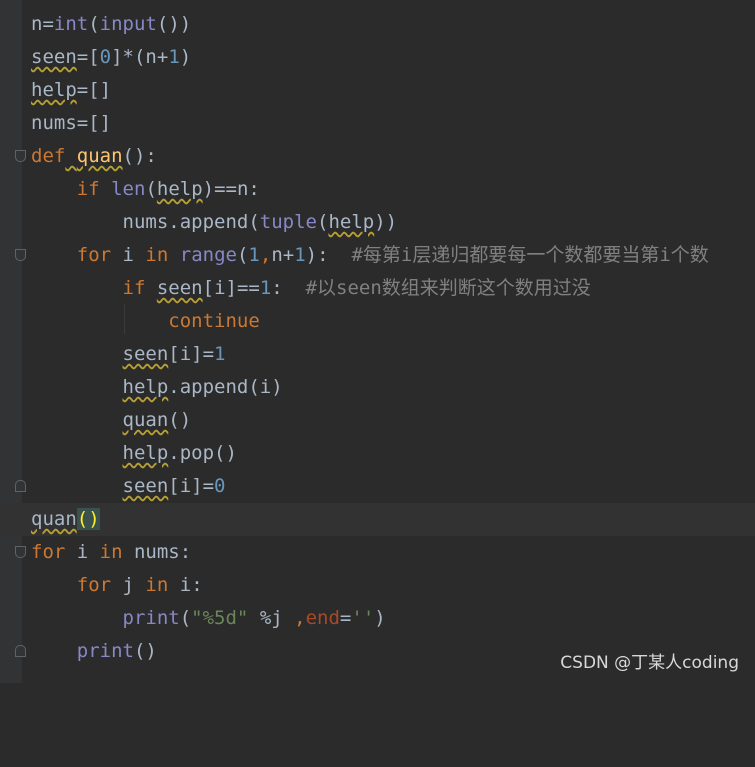  I want to click on code-line-11: seen[i]=1, so click(377, 354).